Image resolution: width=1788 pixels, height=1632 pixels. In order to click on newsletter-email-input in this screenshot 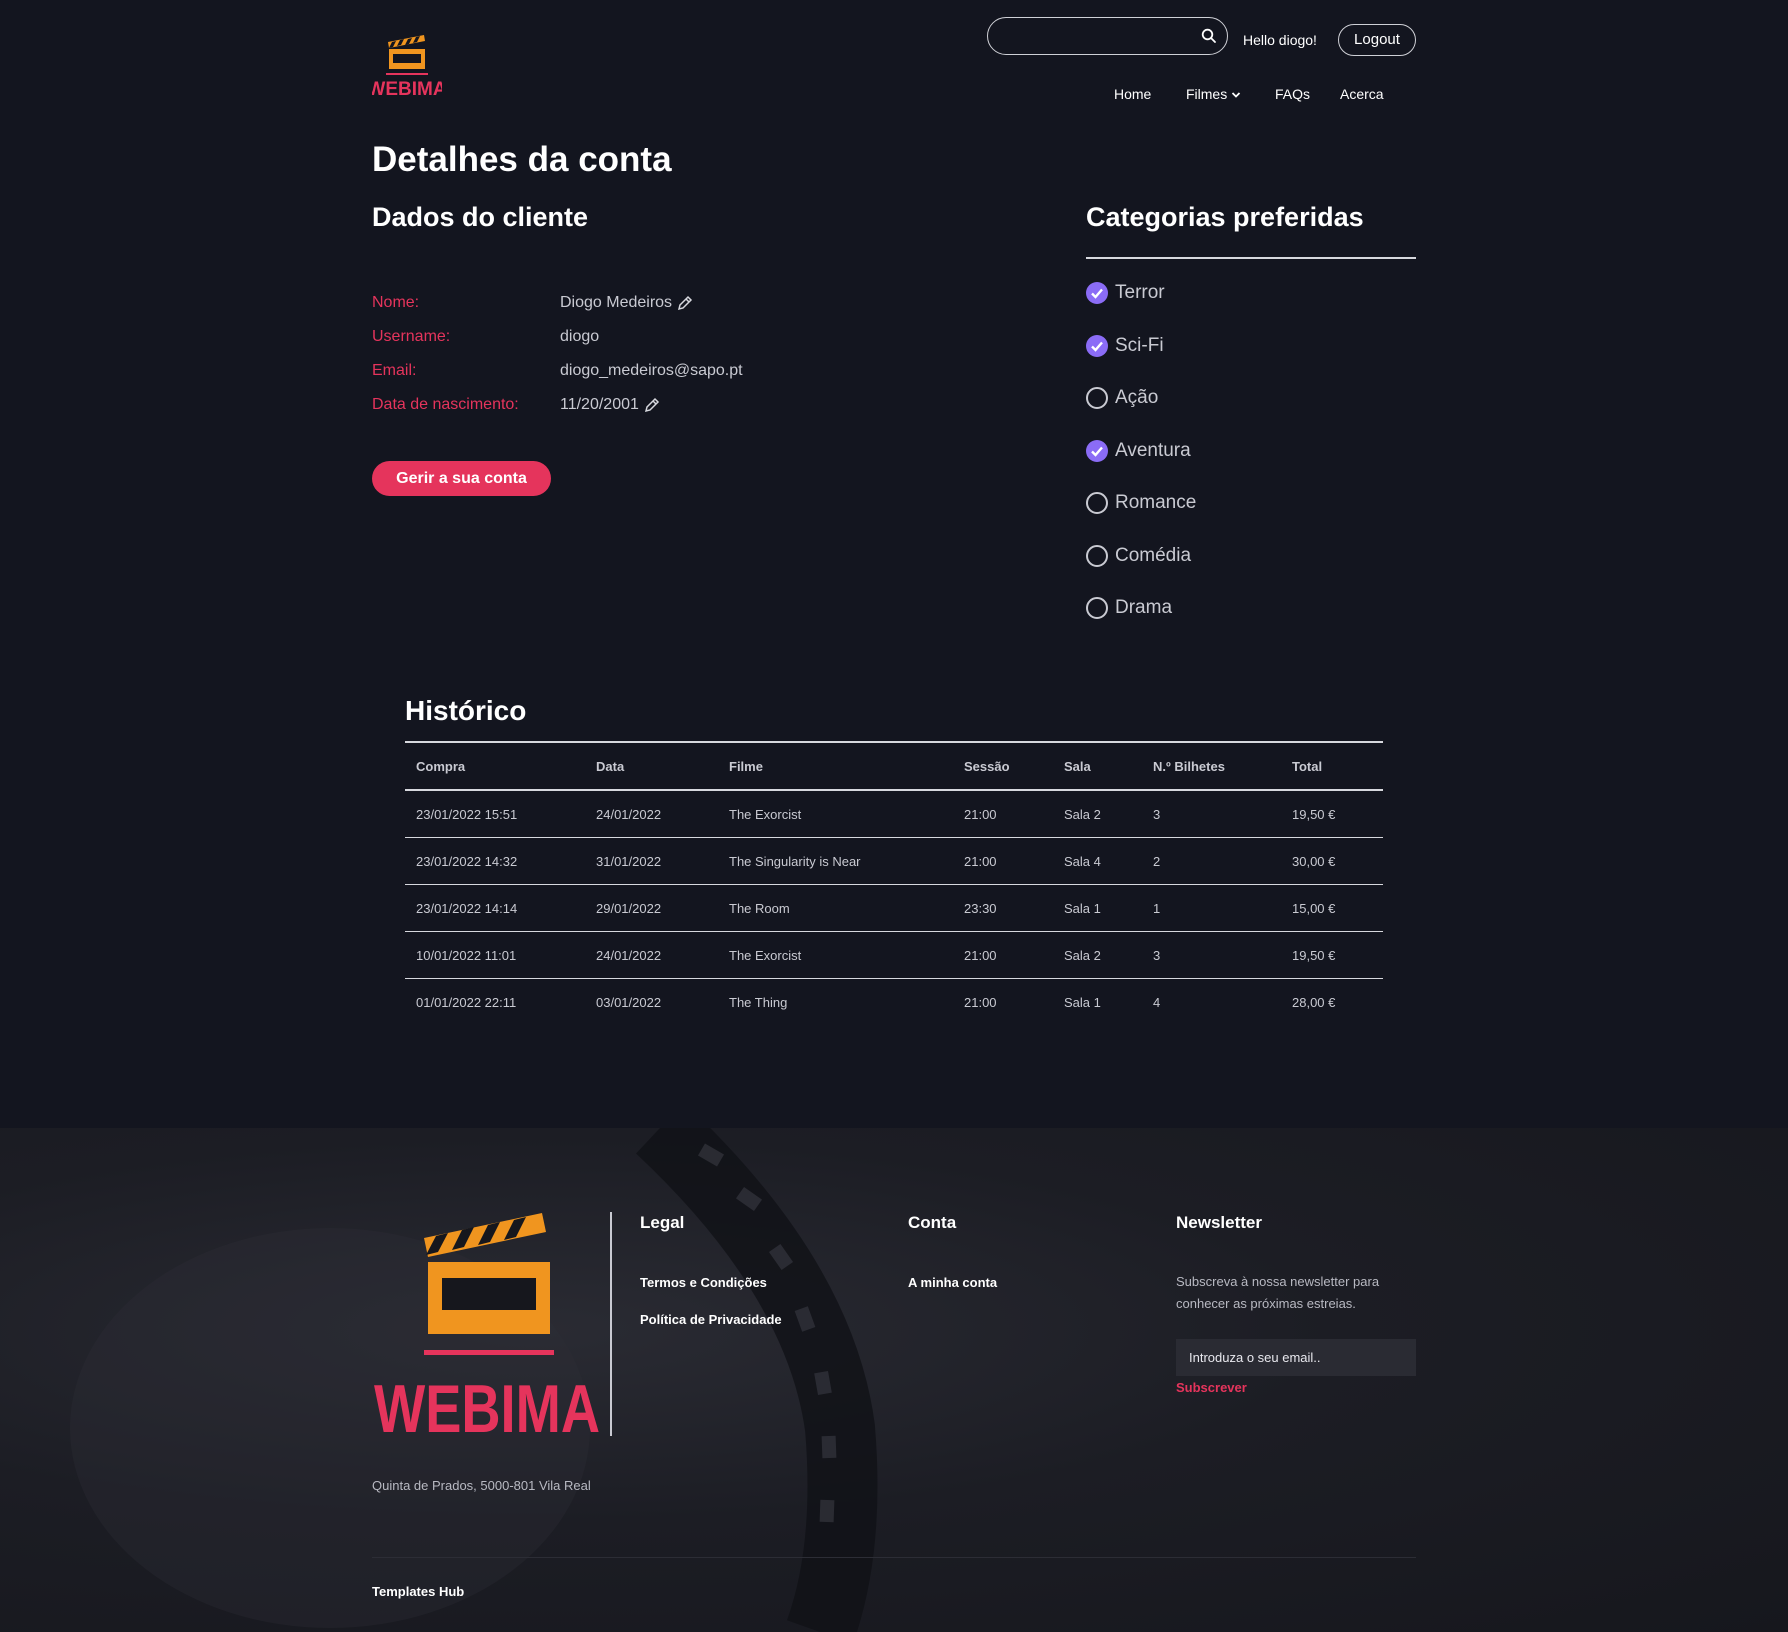, I will do `click(1296, 1357)`.